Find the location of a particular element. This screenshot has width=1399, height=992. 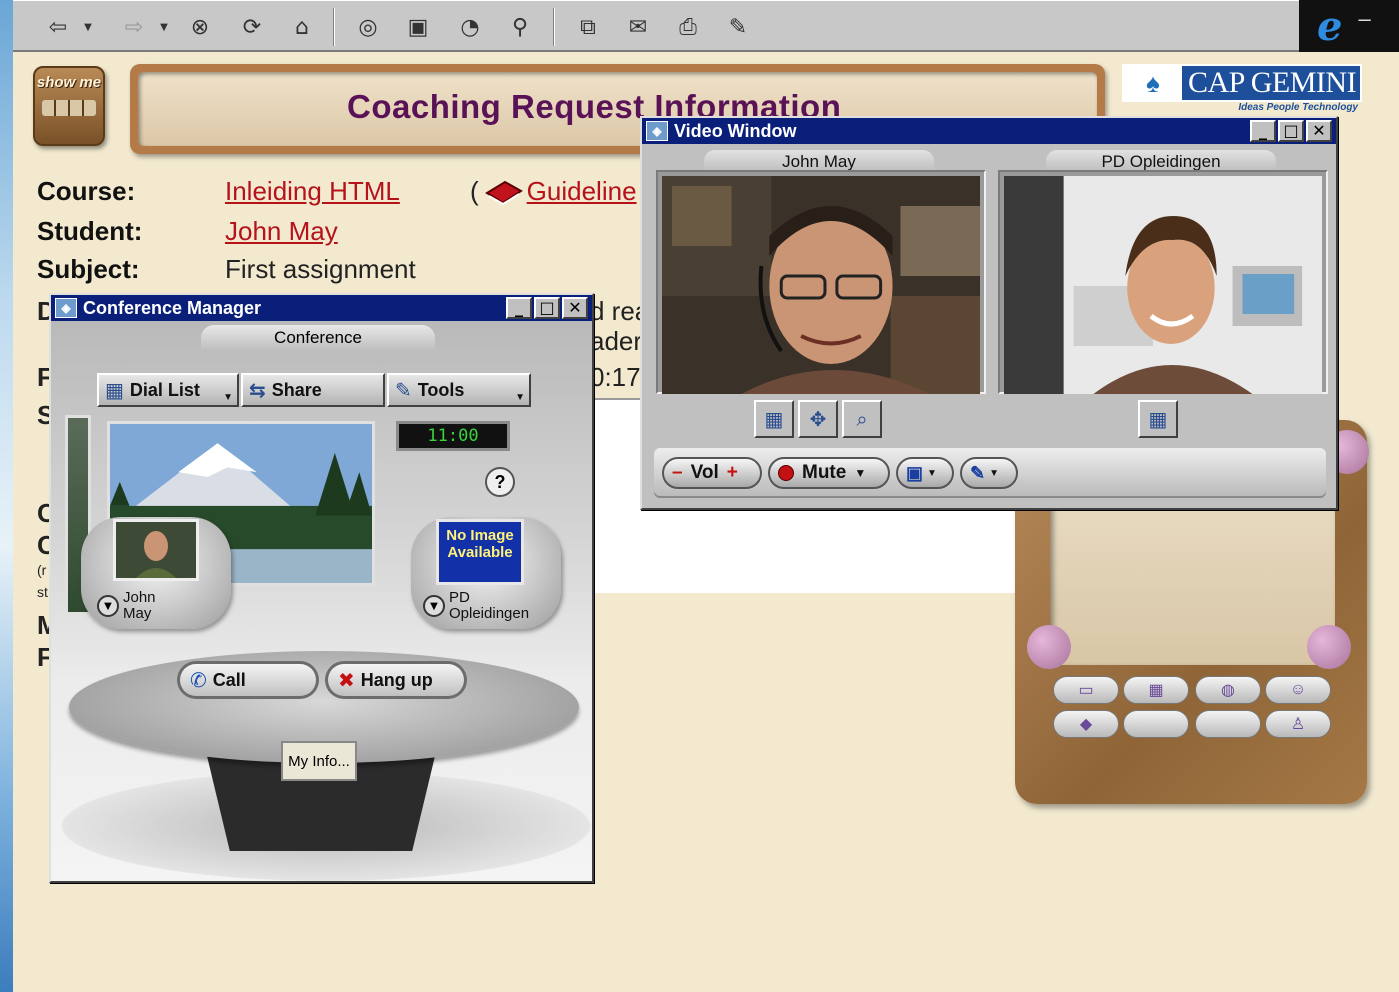

mail-icon: ✉ is located at coordinates (638, 27).